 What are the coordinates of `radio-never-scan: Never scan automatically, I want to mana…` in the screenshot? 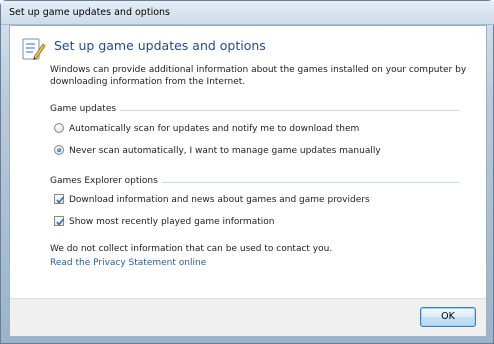 It's located at (217, 151).